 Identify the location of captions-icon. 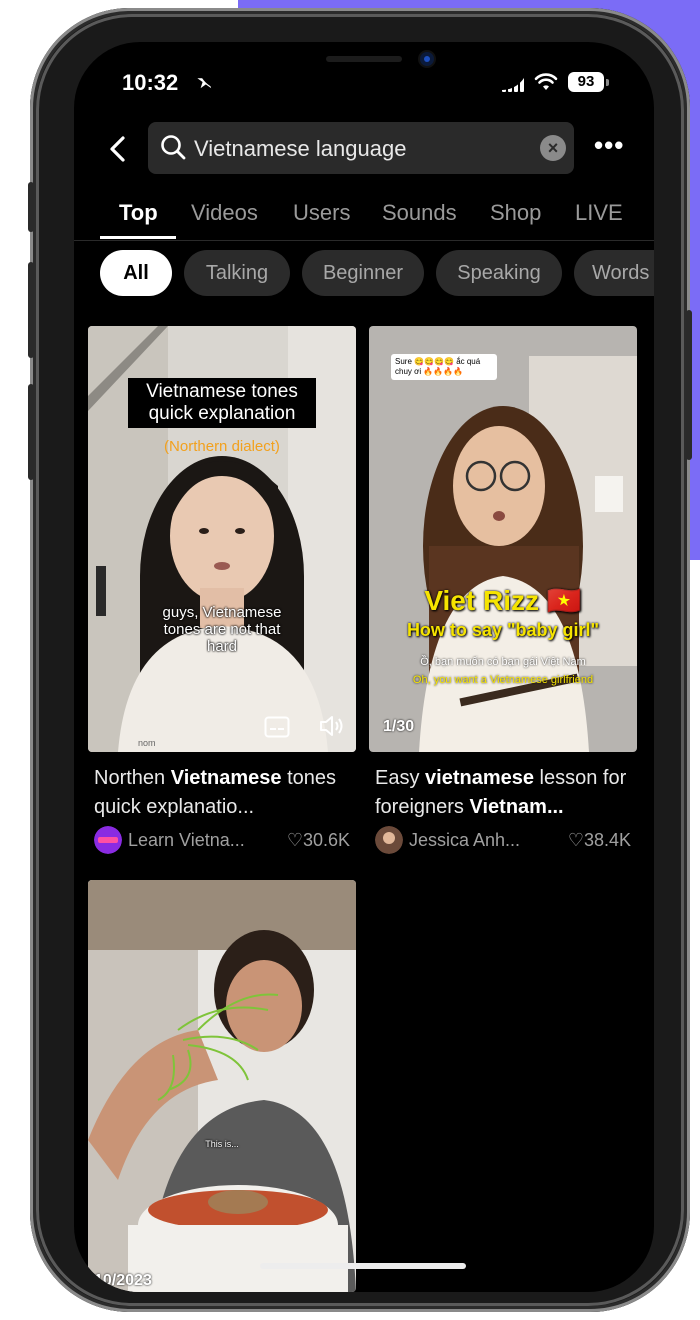
(277, 727).